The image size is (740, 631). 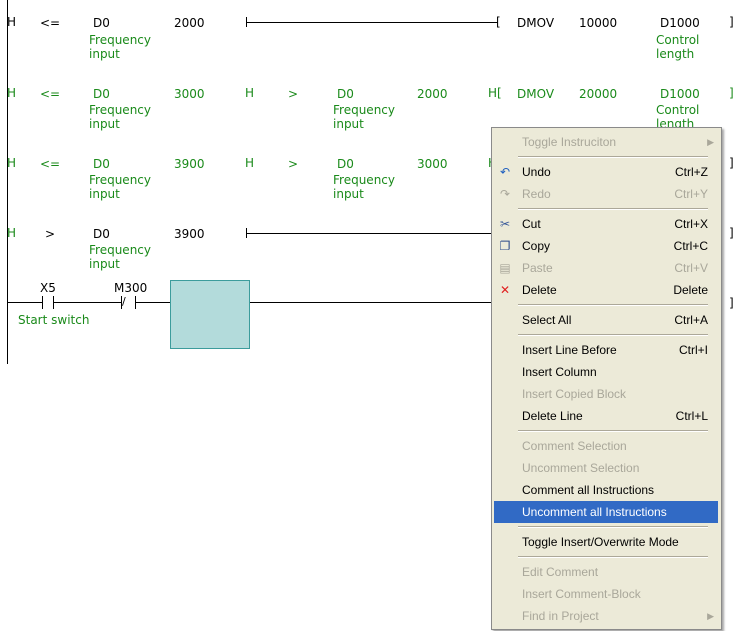 I want to click on rung-4-operand-1: D0, so click(x=101, y=234).